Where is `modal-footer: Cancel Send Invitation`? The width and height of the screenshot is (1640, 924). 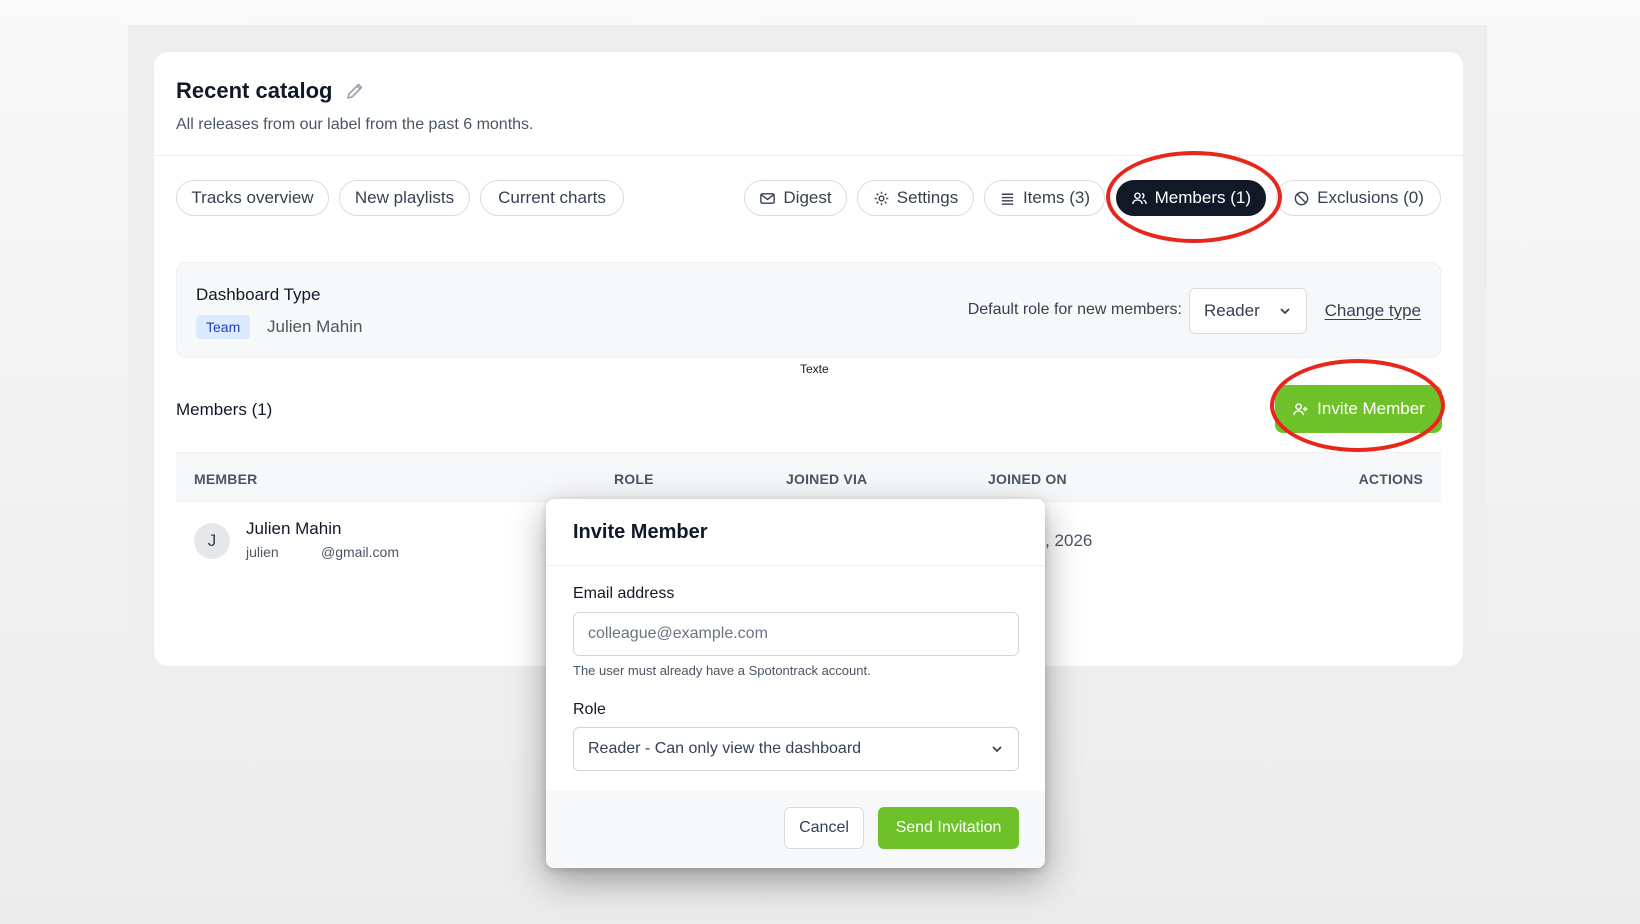
modal-footer: Cancel Send Invitation is located at coordinates (795, 829).